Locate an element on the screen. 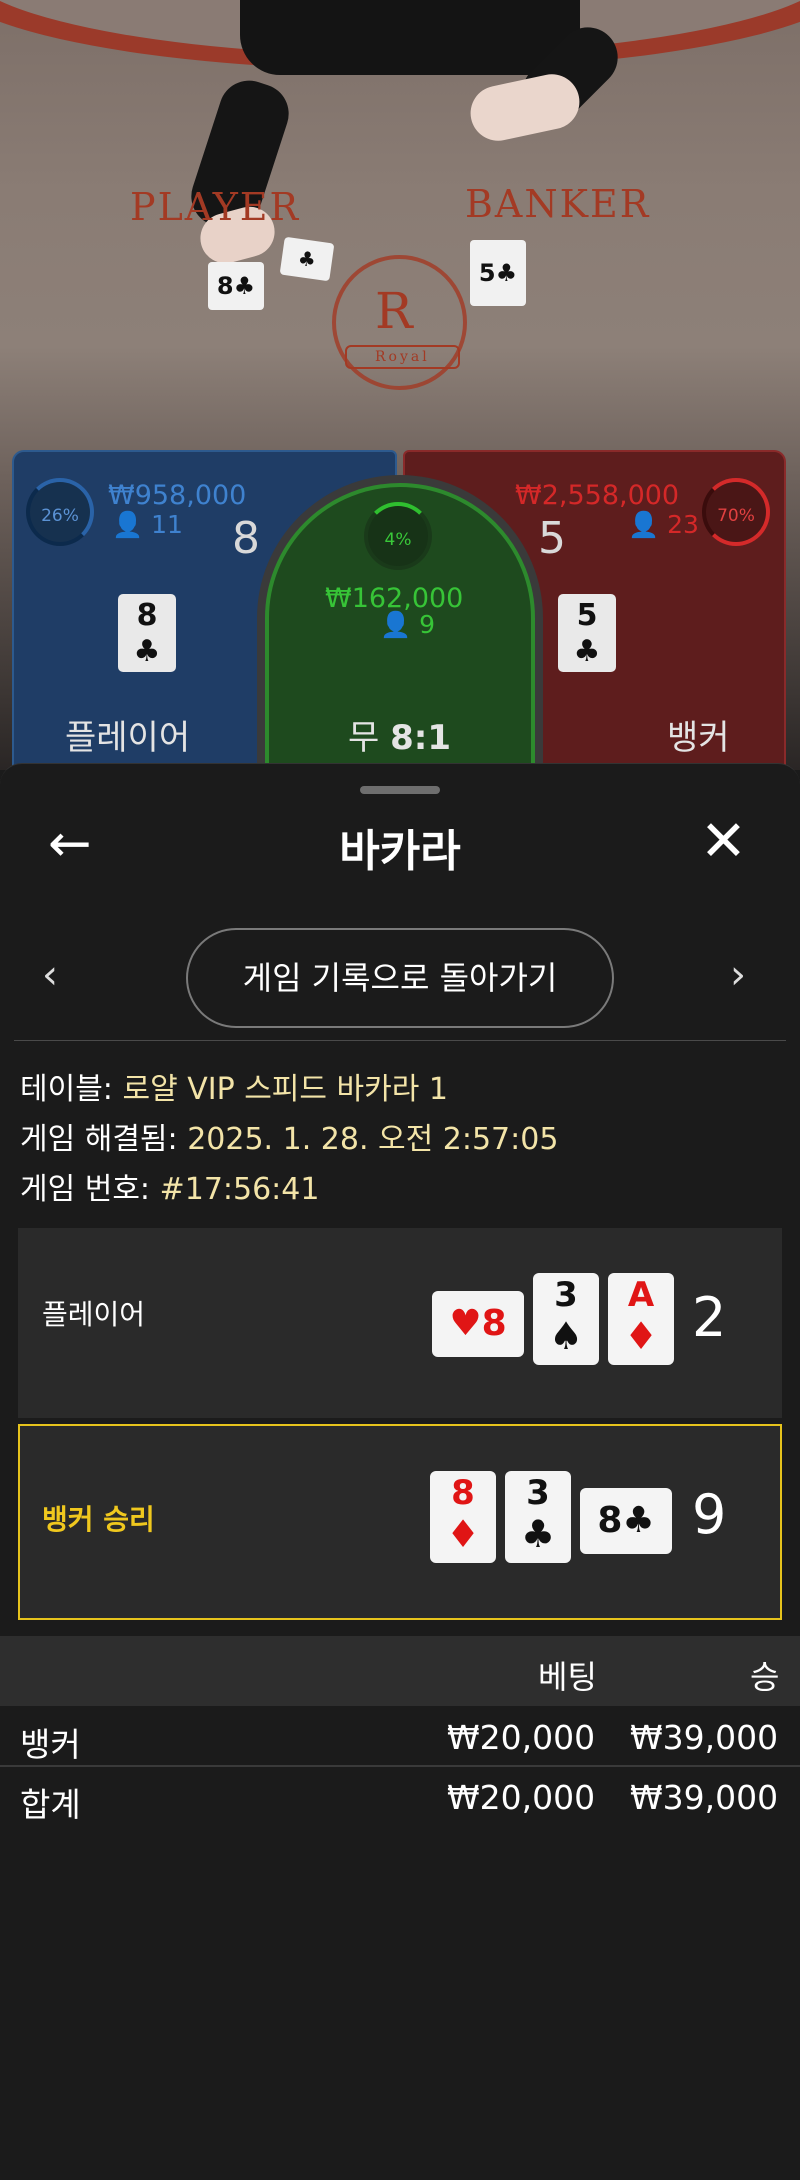  total-row-bet: ₩20,000 is located at coordinates (521, 1797).